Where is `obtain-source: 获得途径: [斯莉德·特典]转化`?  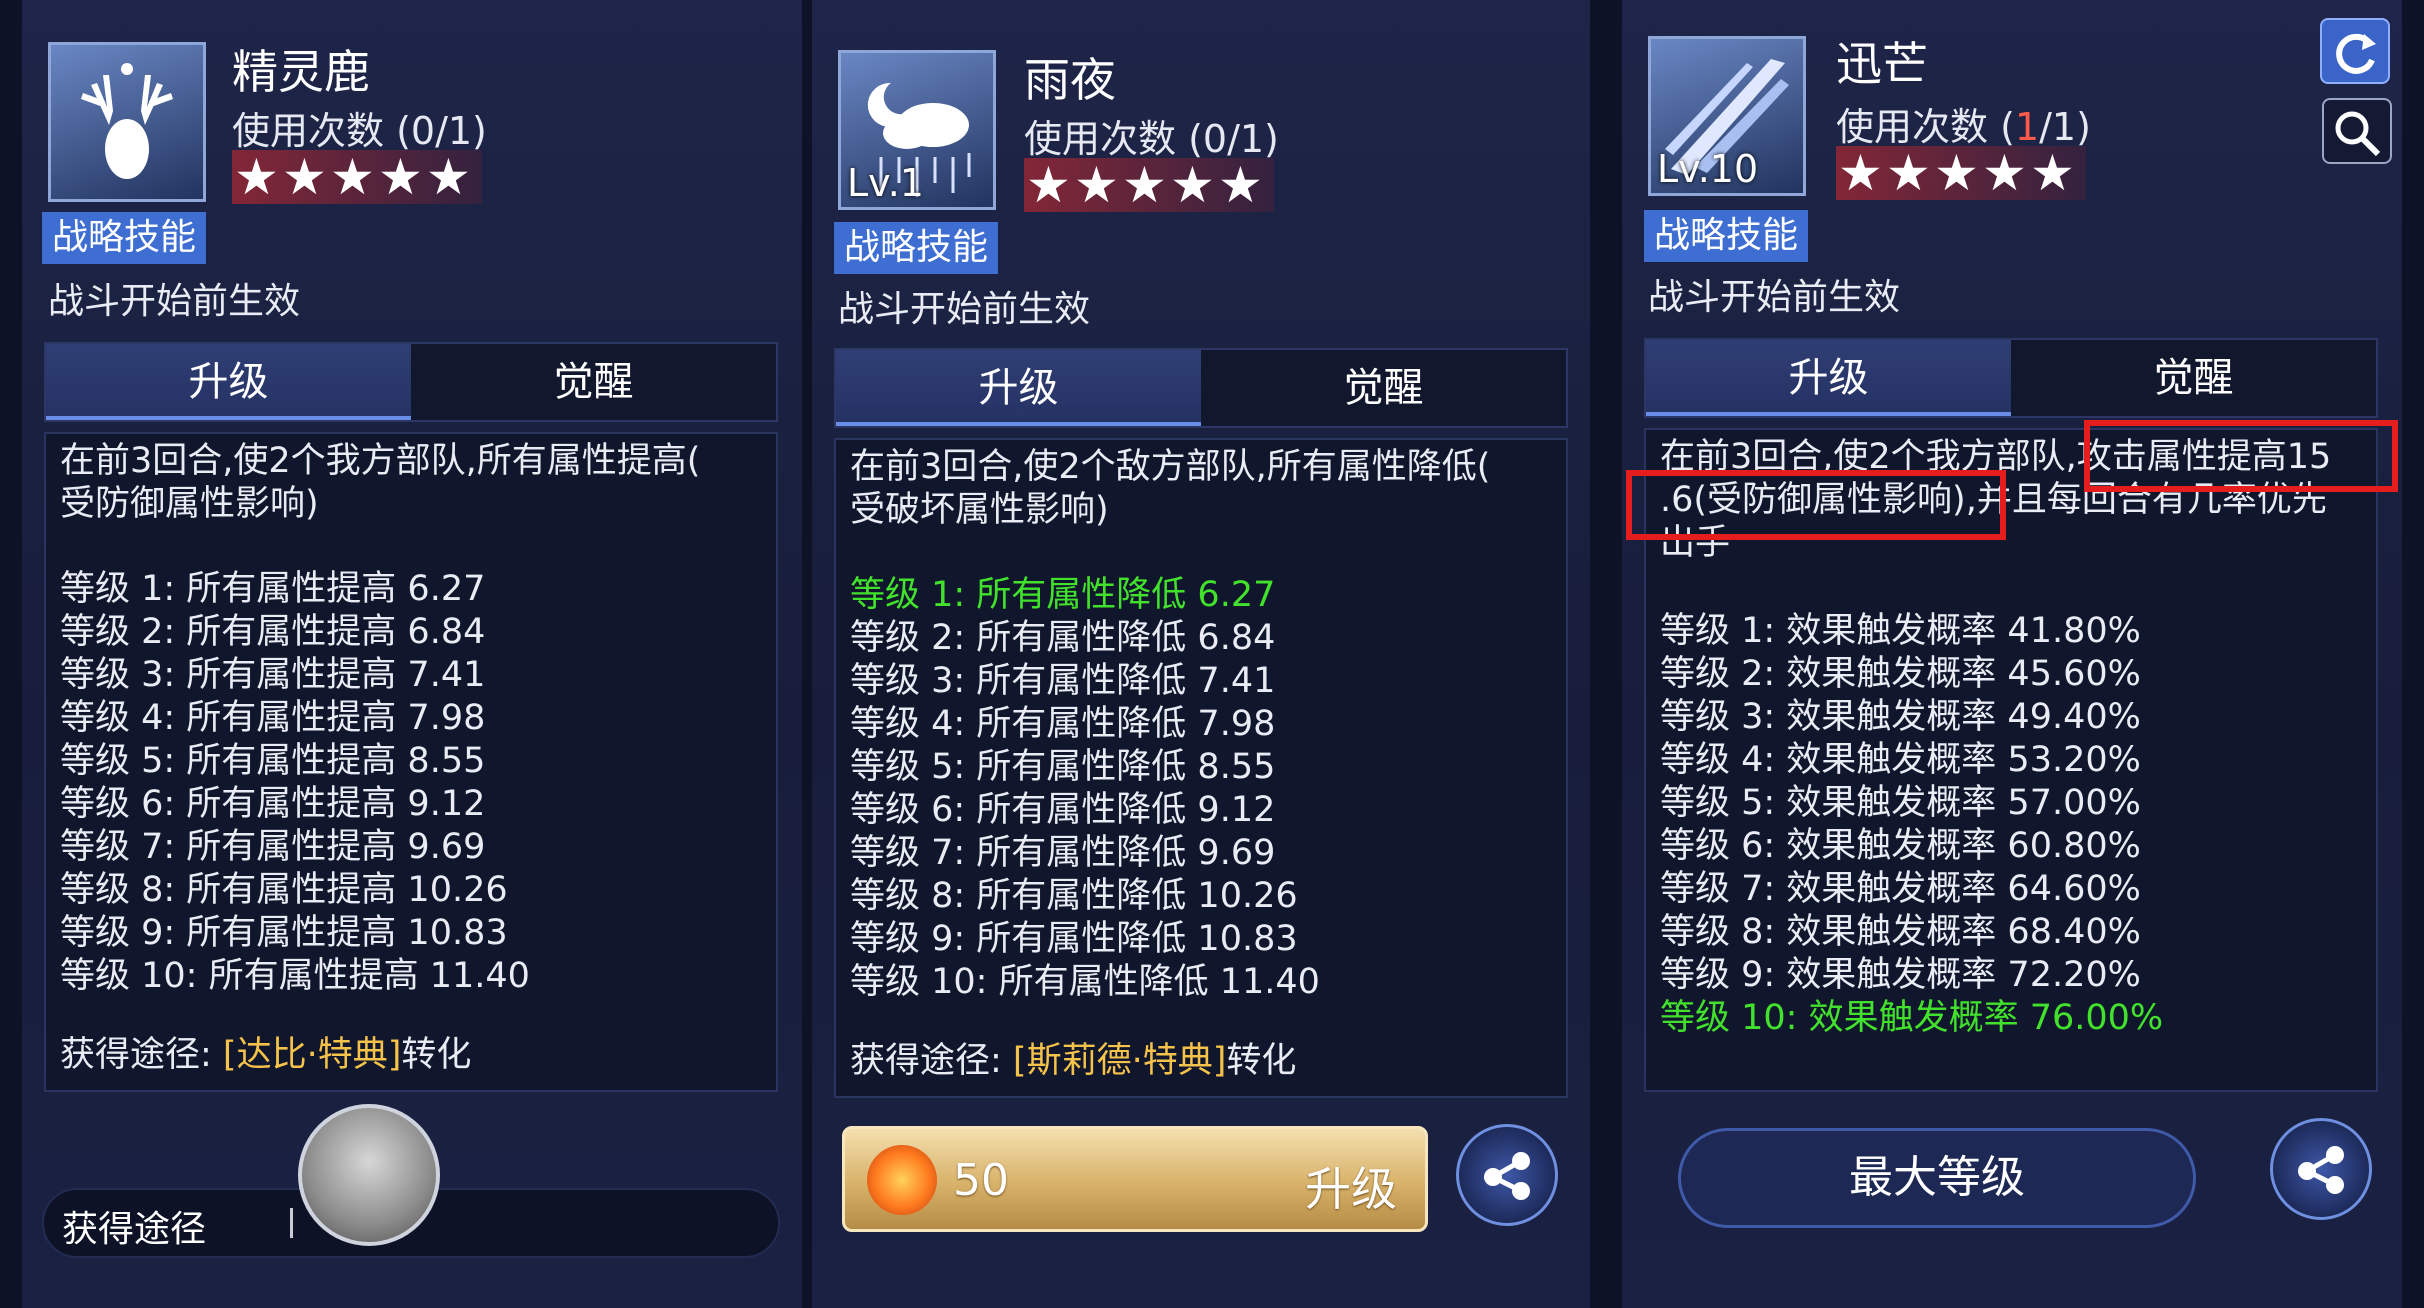
obtain-source: 获得途径: [斯莉德·特典]转化 is located at coordinates (1073, 1061).